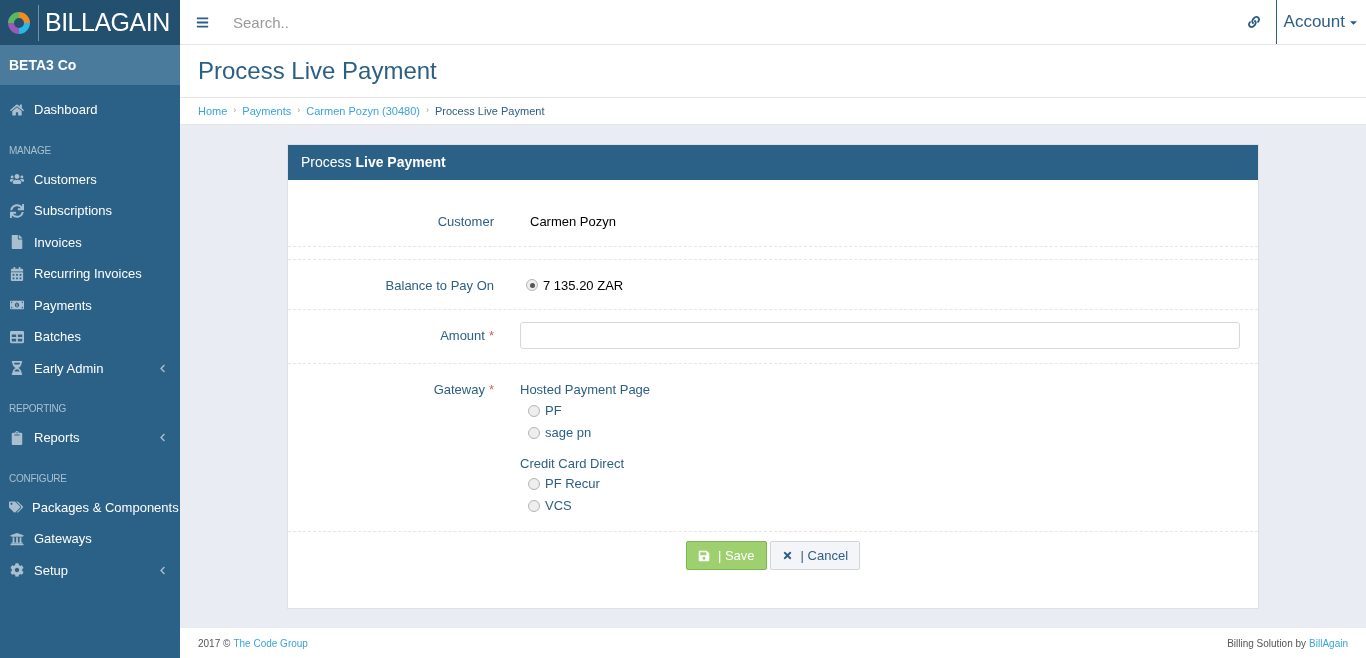 Image resolution: width=1366 pixels, height=658 pixels. Describe the element at coordinates (17, 570) in the screenshot. I see `settings-icon` at that location.